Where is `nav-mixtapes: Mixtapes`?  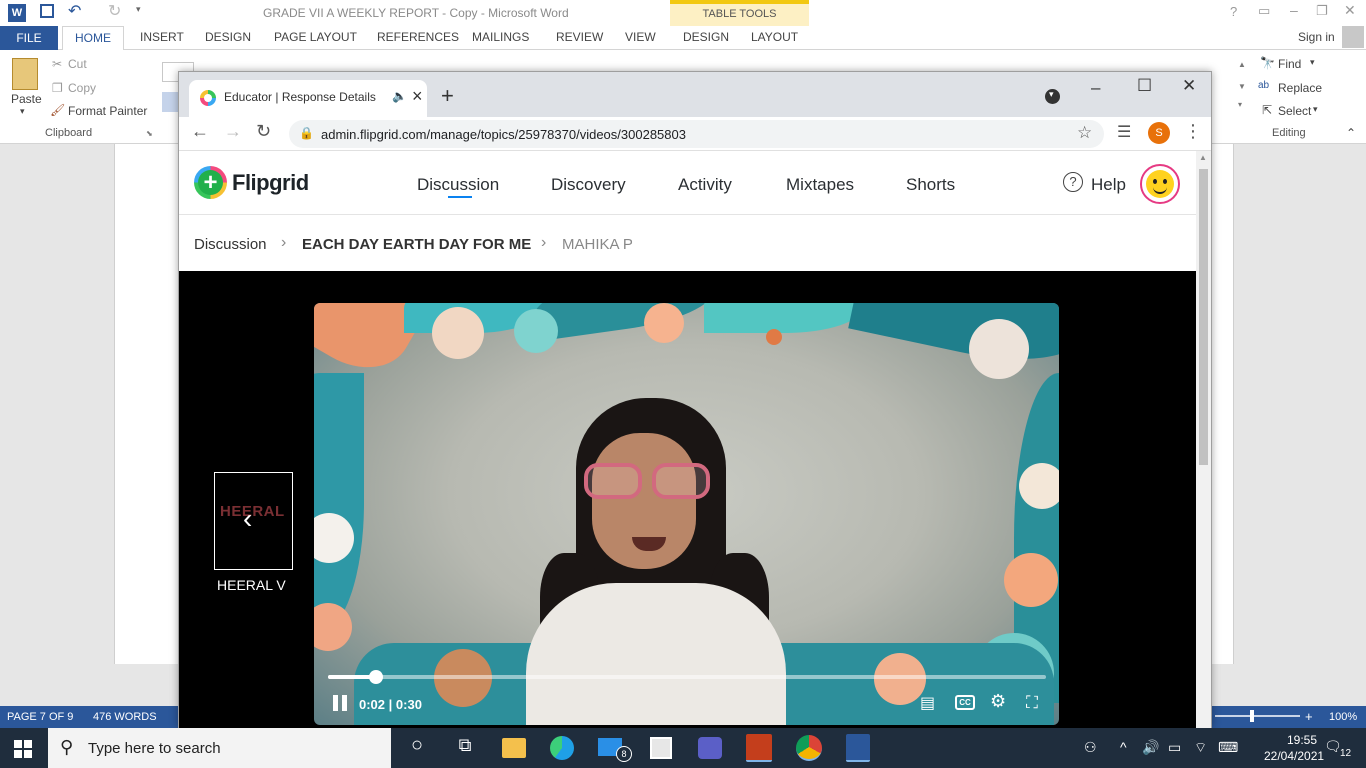
nav-mixtapes: Mixtapes is located at coordinates (820, 185).